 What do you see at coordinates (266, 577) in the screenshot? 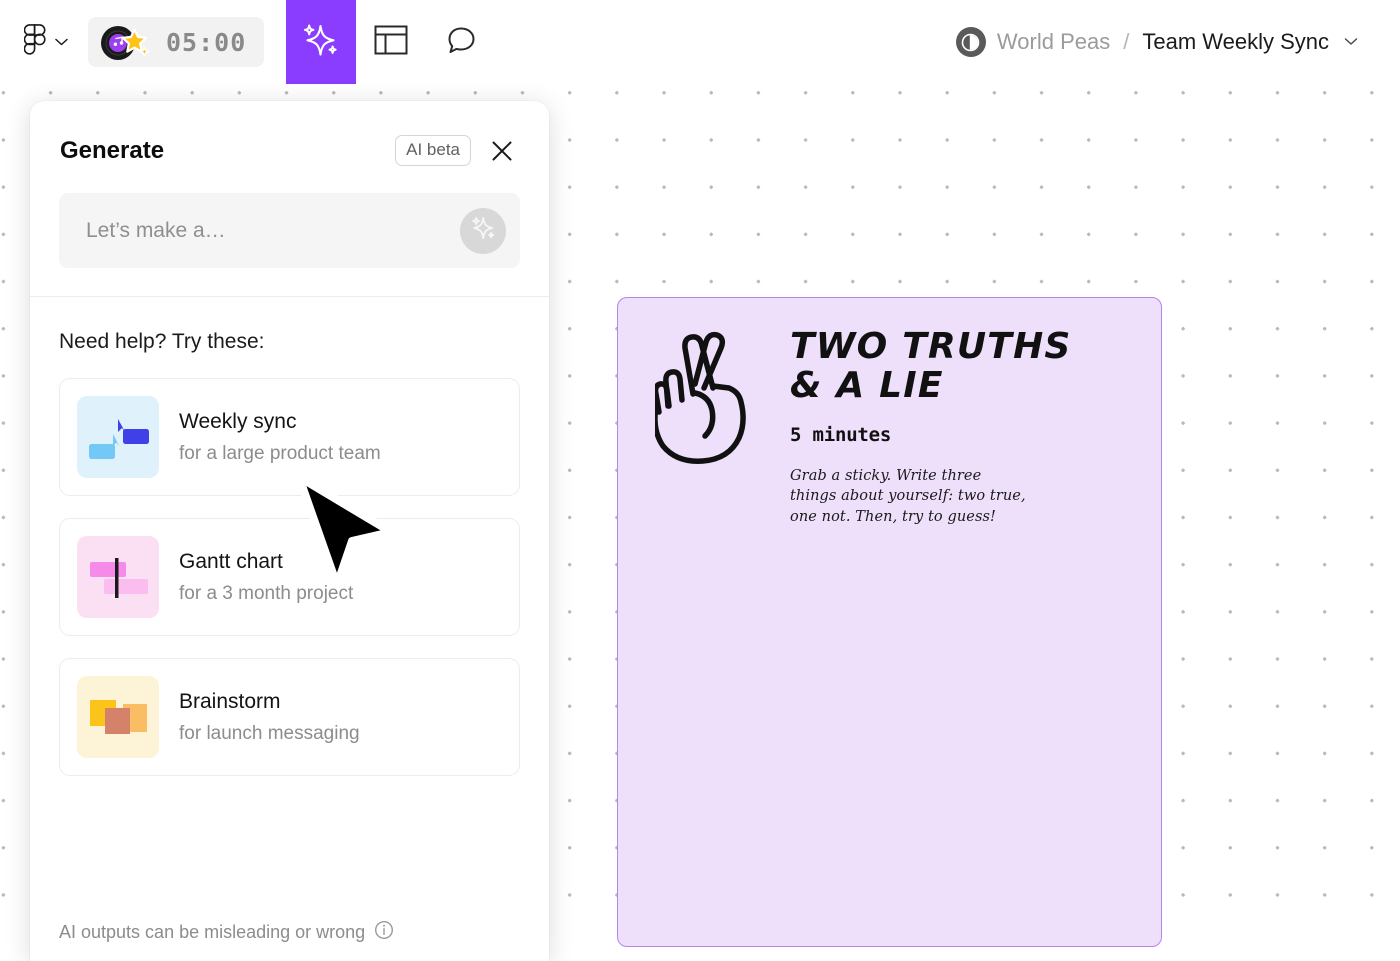
I see `suggestion-card-text: Gantt chart for a 3 month project` at bounding box center [266, 577].